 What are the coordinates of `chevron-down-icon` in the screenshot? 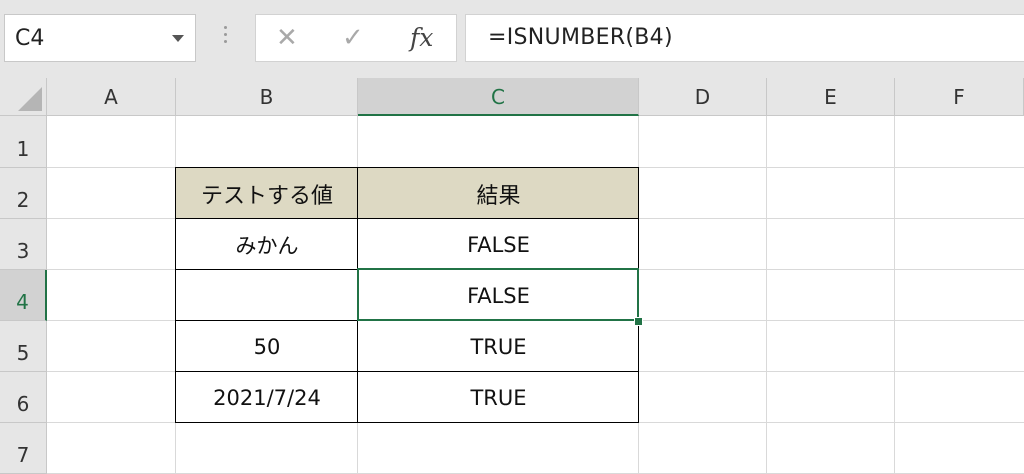 It's located at (178, 38).